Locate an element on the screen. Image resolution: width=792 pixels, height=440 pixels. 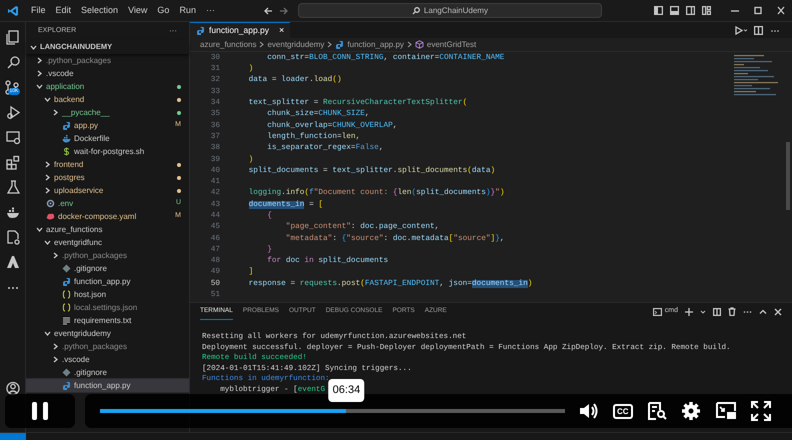
time-tooltip: 06:34 is located at coordinates (346, 390).